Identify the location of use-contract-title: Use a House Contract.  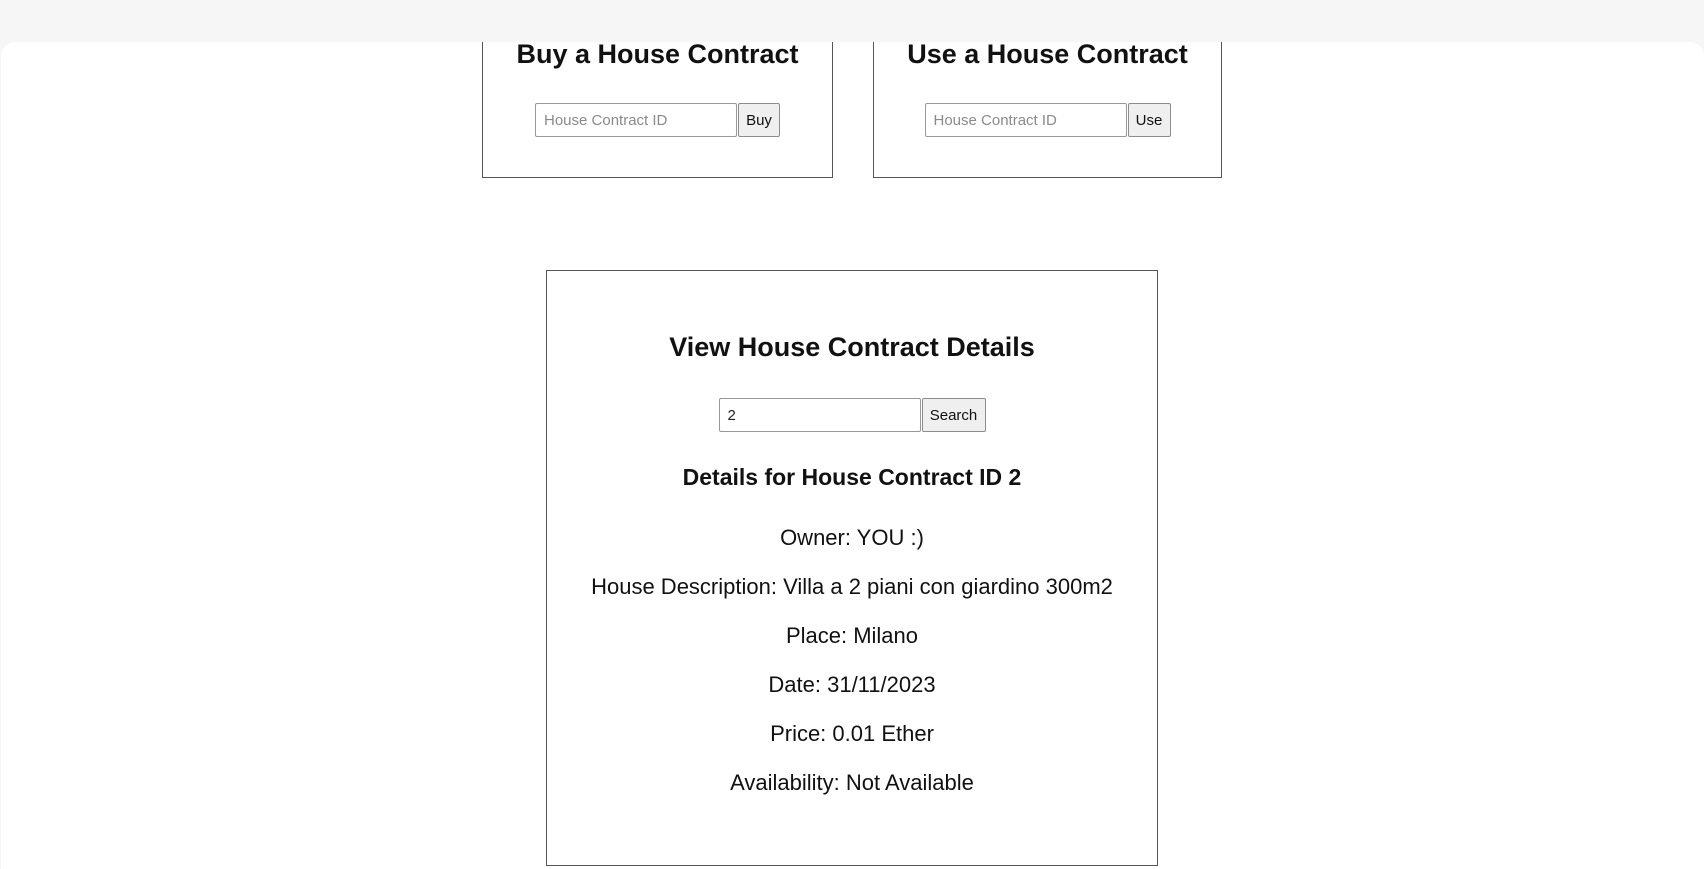
(1047, 55).